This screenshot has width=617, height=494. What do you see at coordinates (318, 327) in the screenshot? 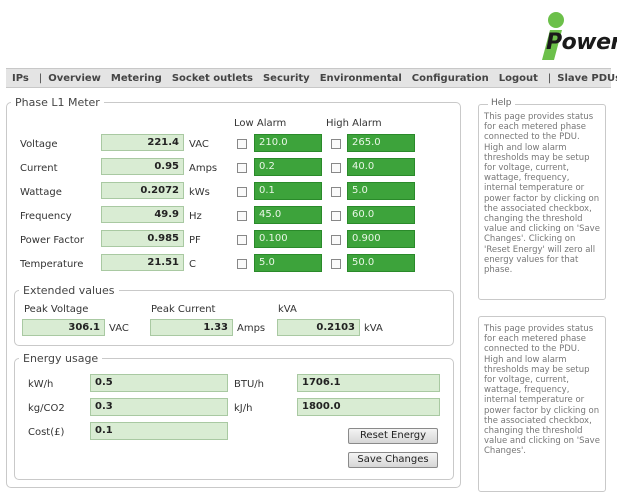
I see `kva-value: 0.2103` at bounding box center [318, 327].